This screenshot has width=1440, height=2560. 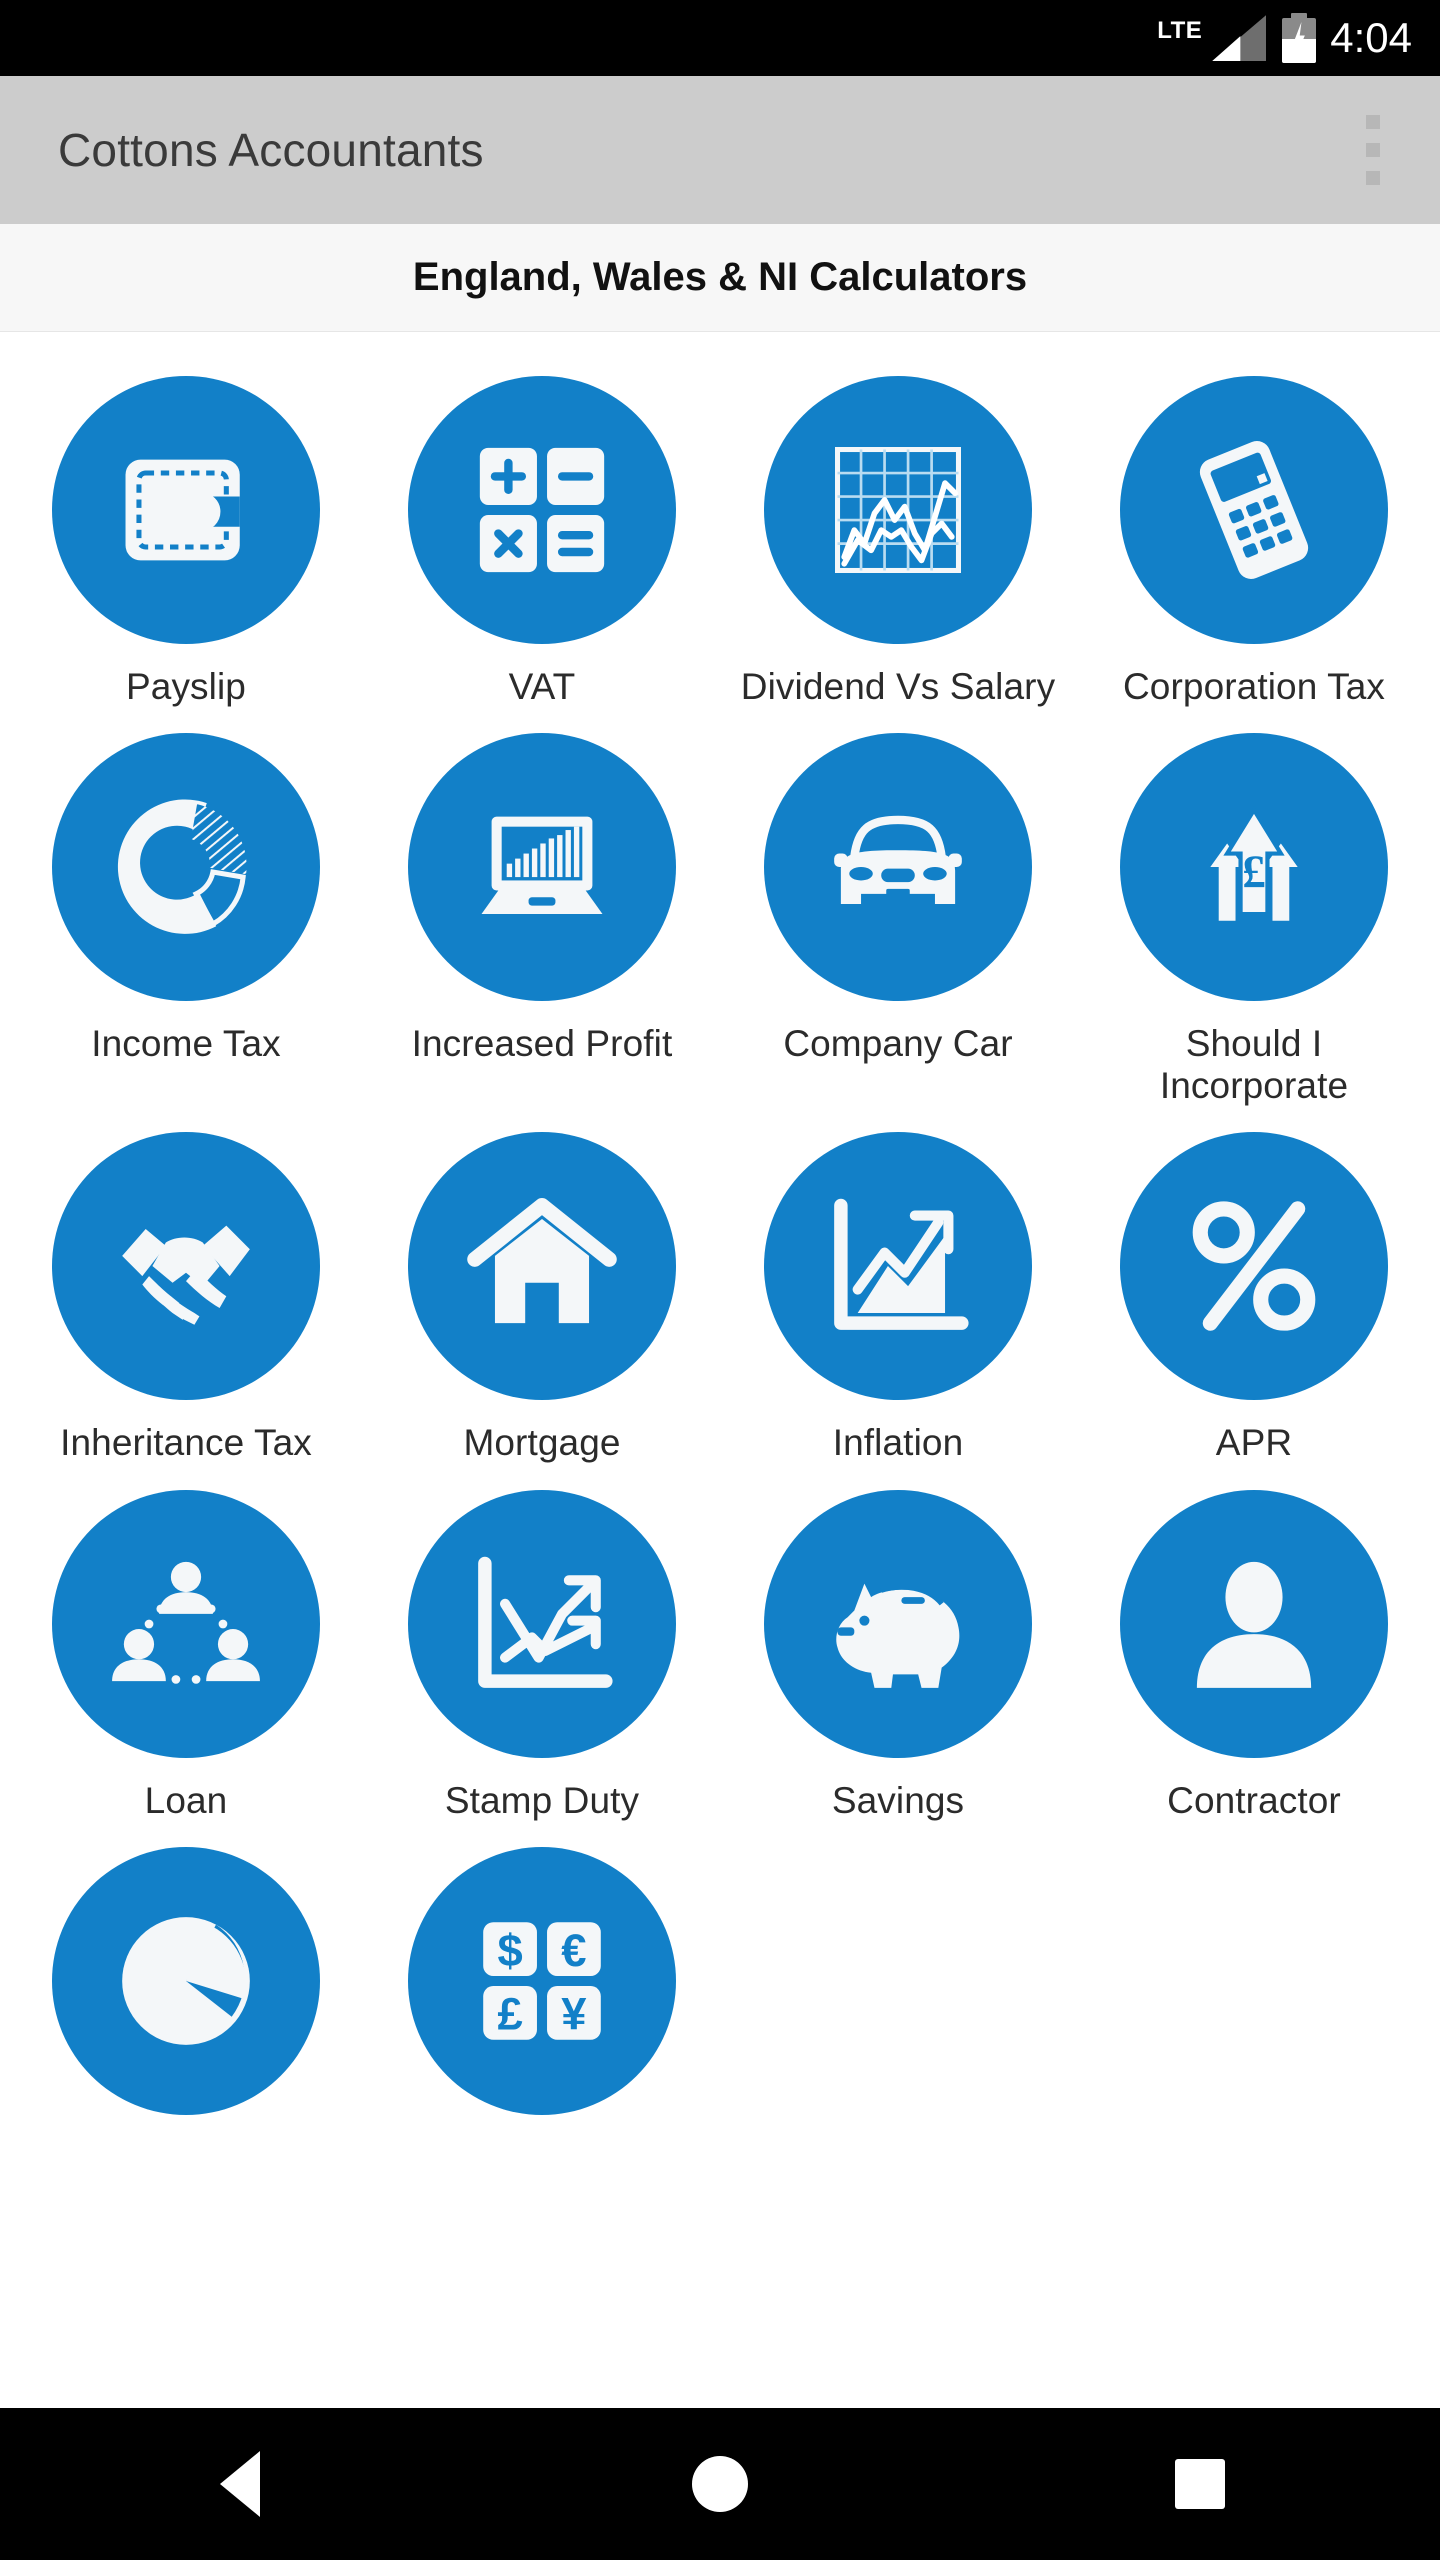 I want to click on grid-item-label: Income Tax, so click(x=186, y=1044).